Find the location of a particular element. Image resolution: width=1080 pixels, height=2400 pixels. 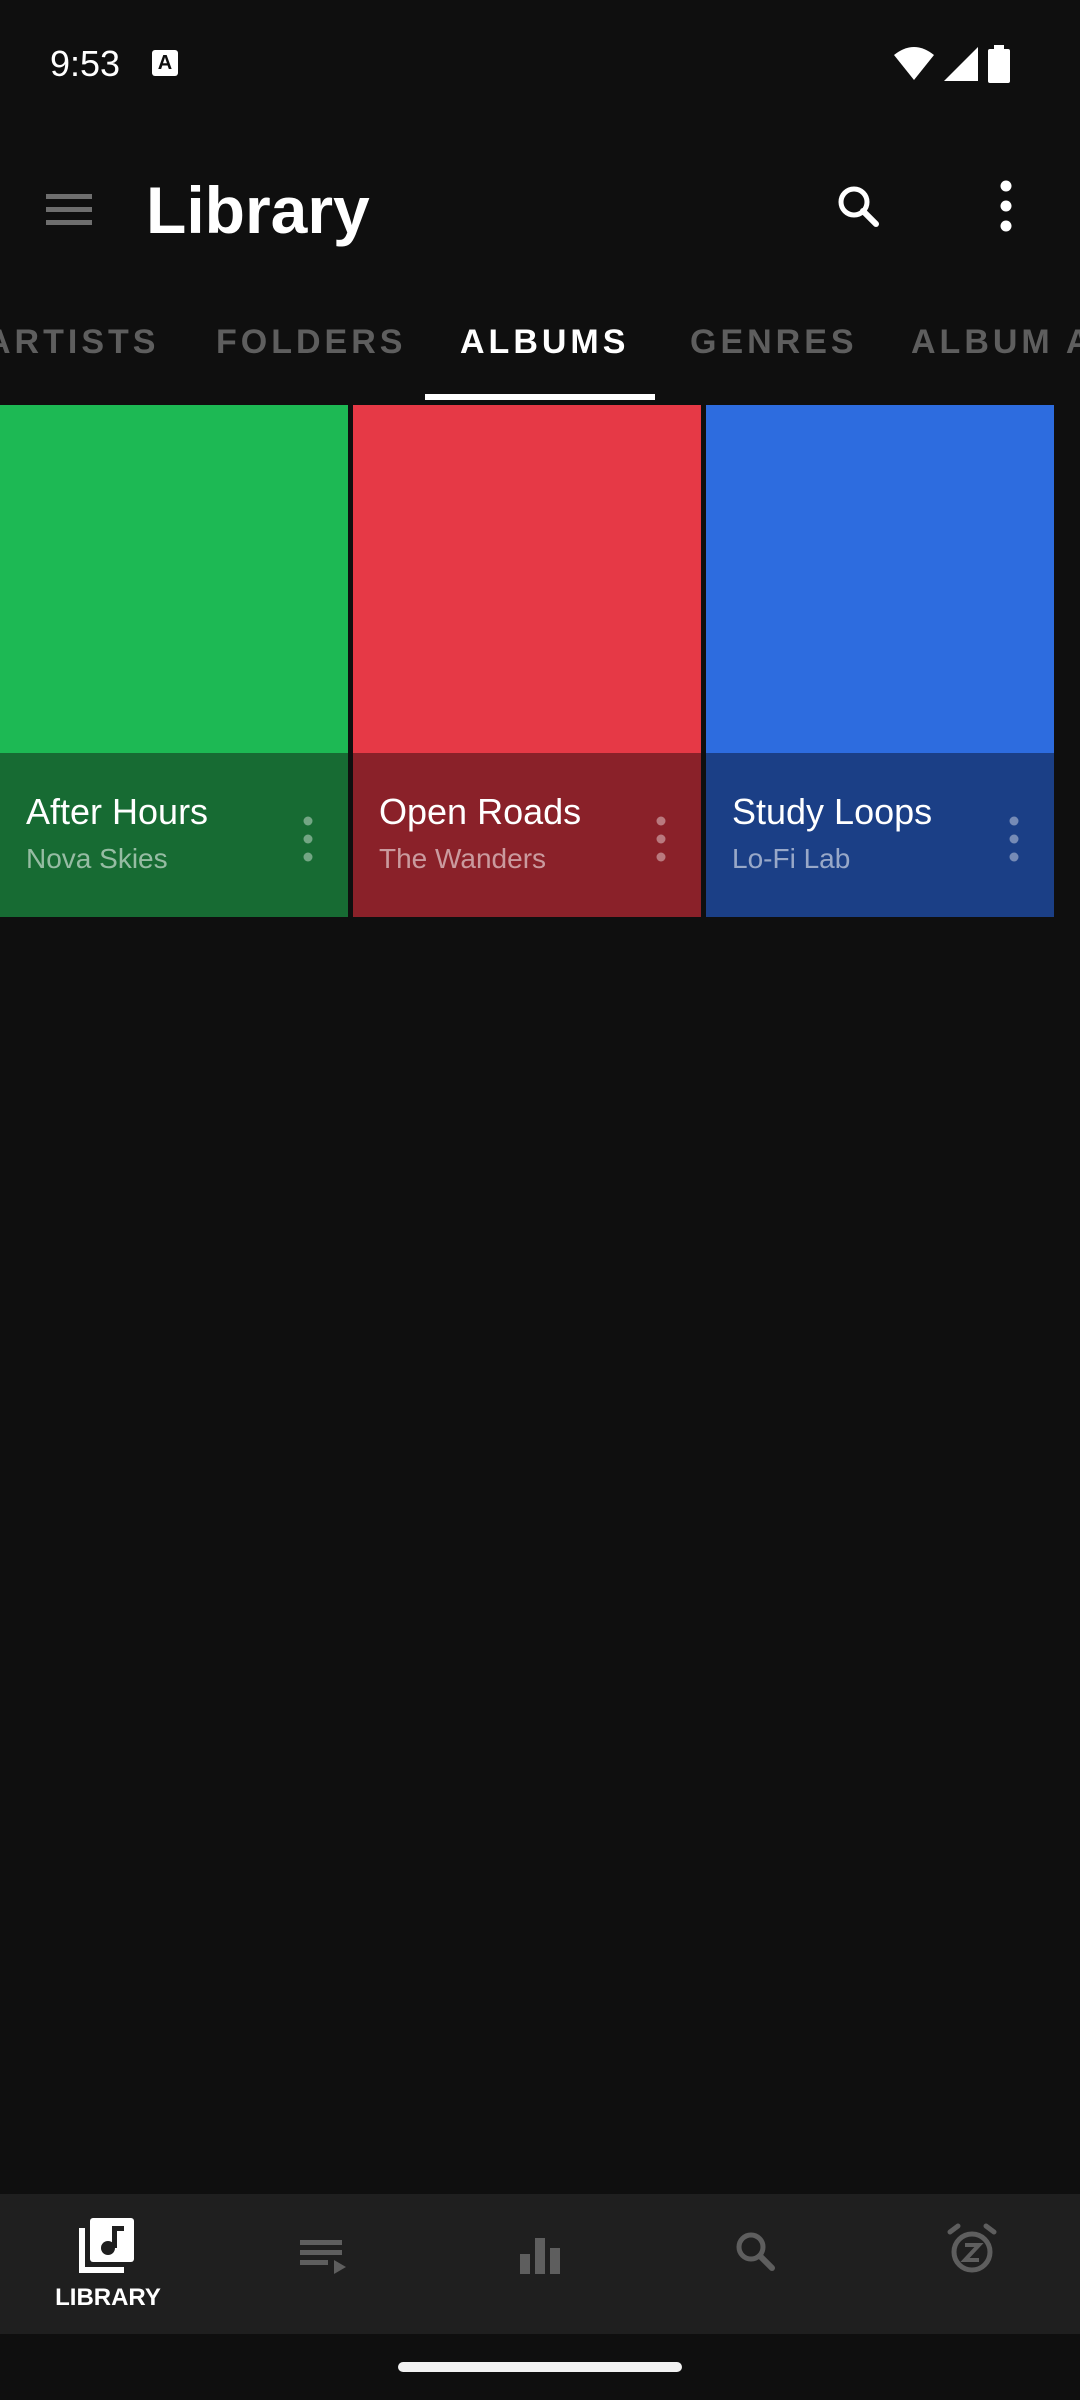

battery-icon is located at coordinates (999, 64).